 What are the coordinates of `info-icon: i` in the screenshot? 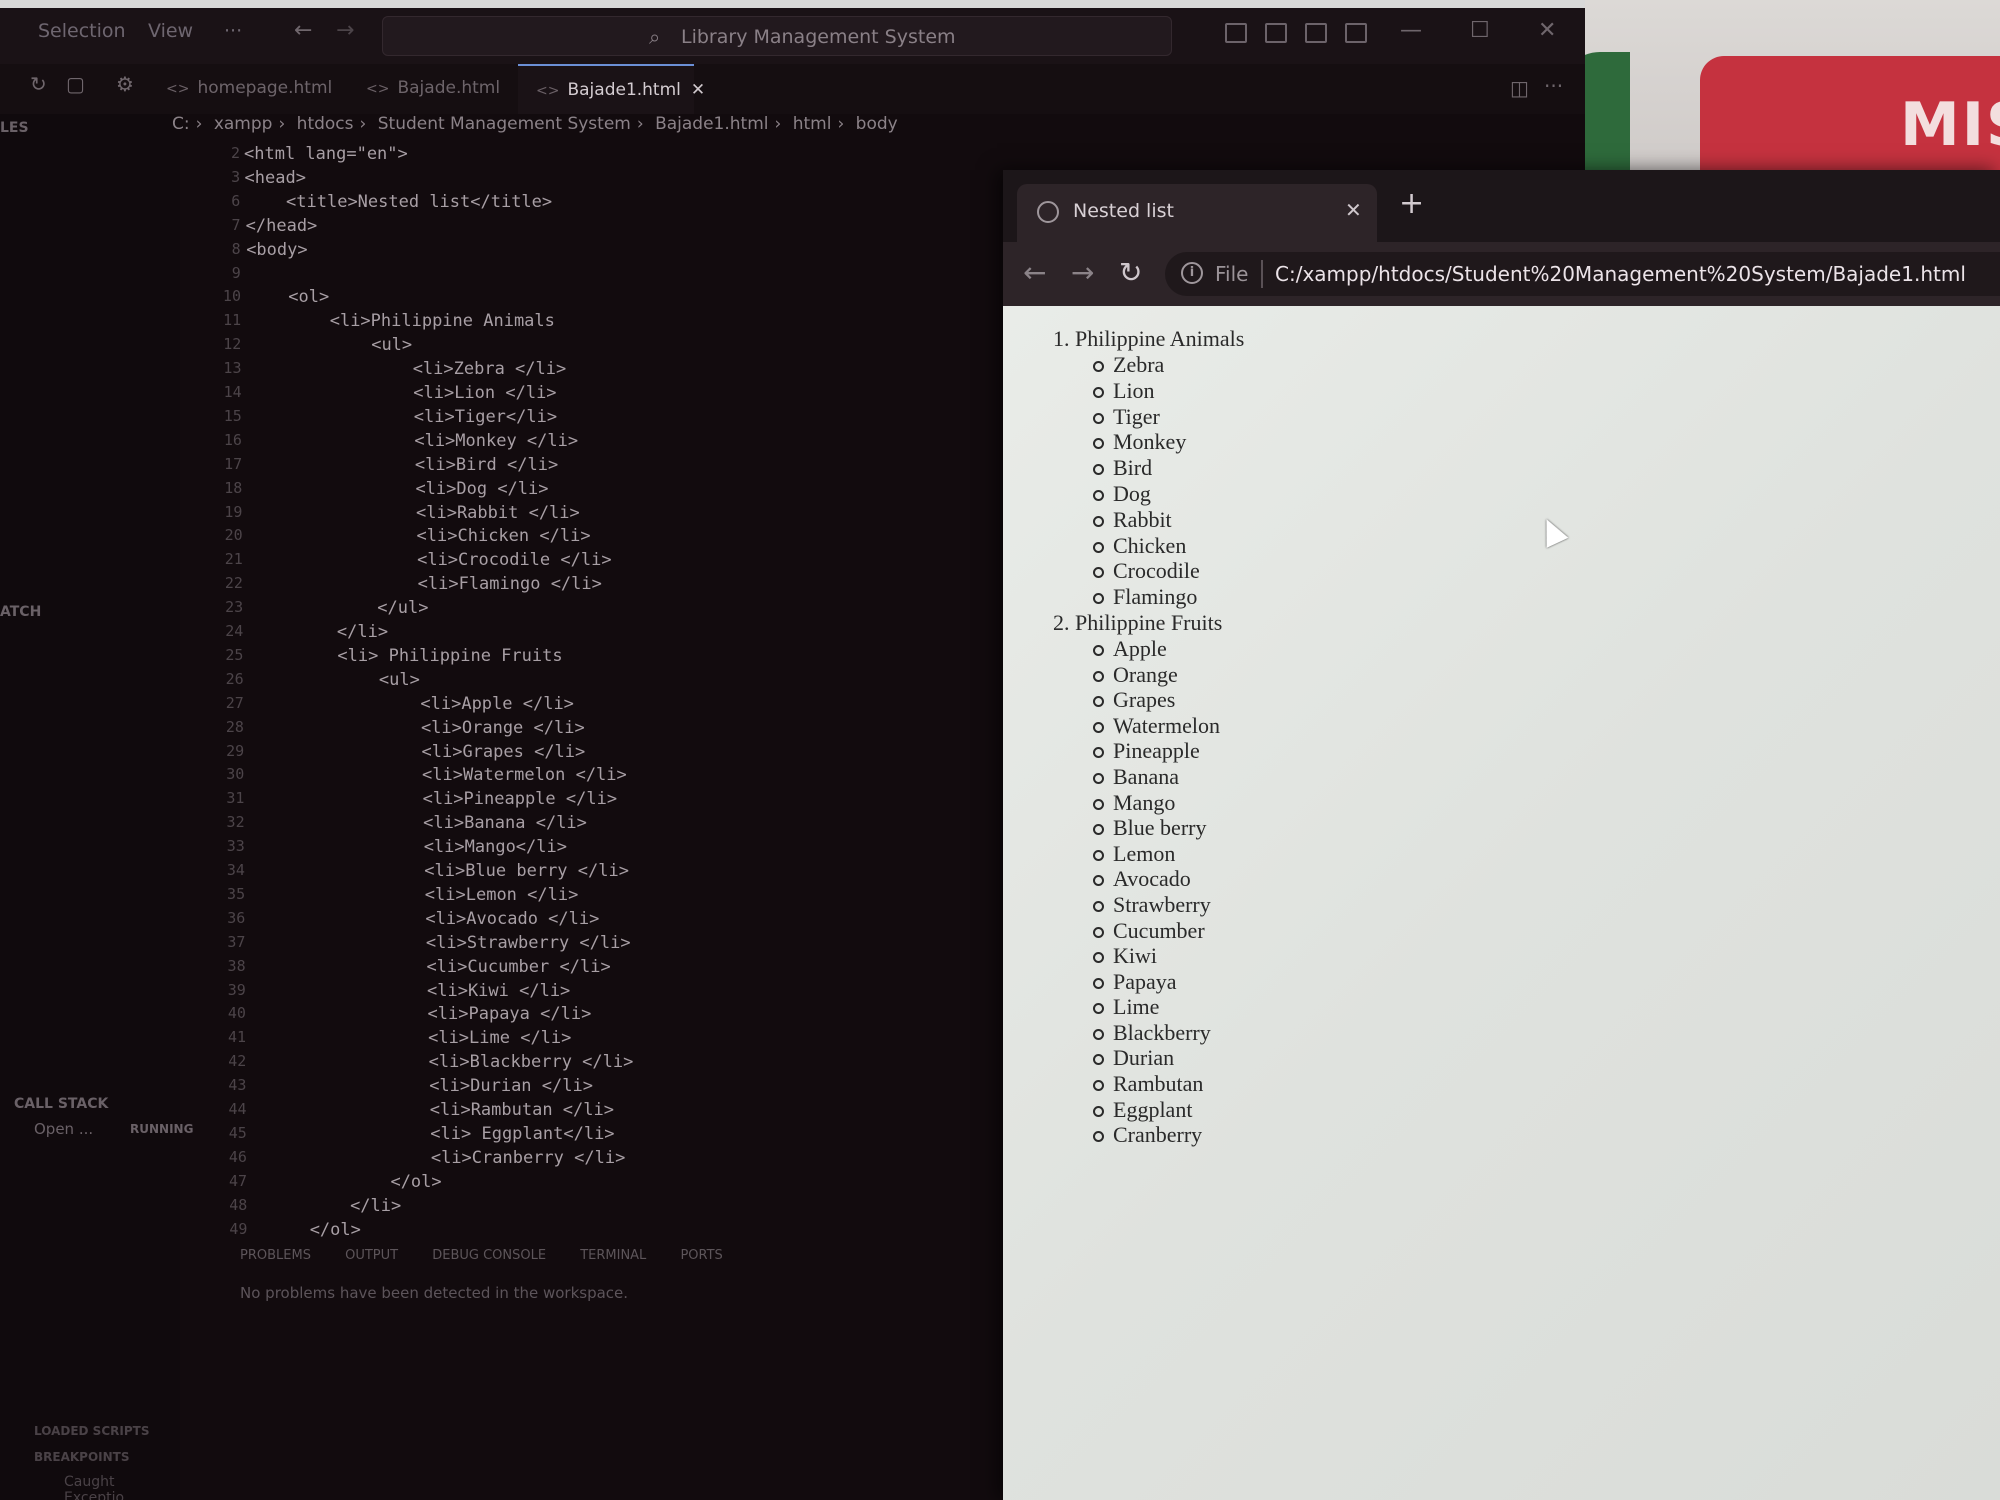 It's located at (1192, 273).